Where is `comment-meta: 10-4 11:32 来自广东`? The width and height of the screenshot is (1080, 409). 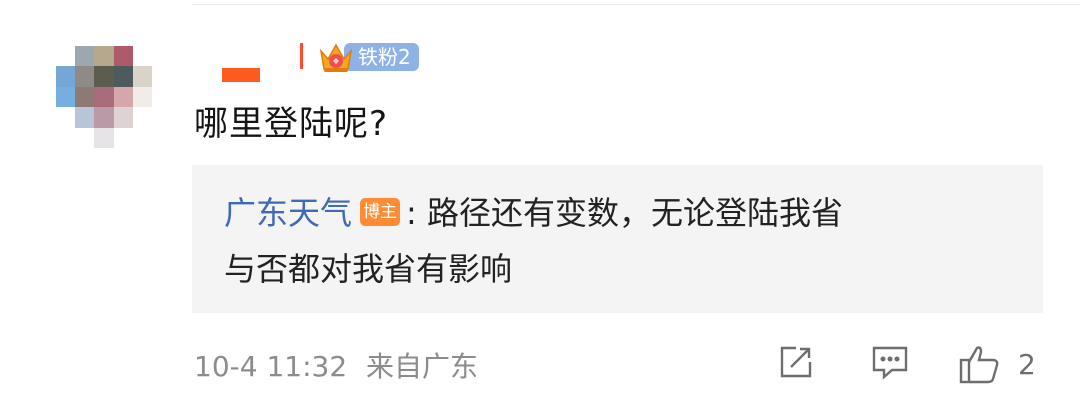
comment-meta: 10-4 11:32 来自广东 is located at coordinates (336, 365).